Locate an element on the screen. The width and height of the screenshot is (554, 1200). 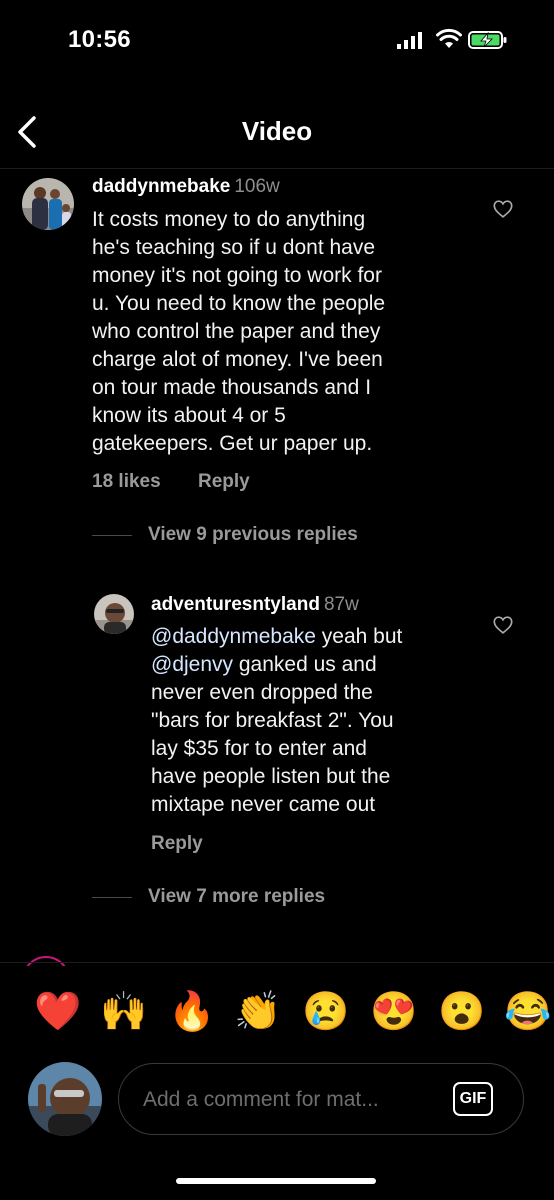
mention-link: @djenvy is located at coordinates (192, 664).